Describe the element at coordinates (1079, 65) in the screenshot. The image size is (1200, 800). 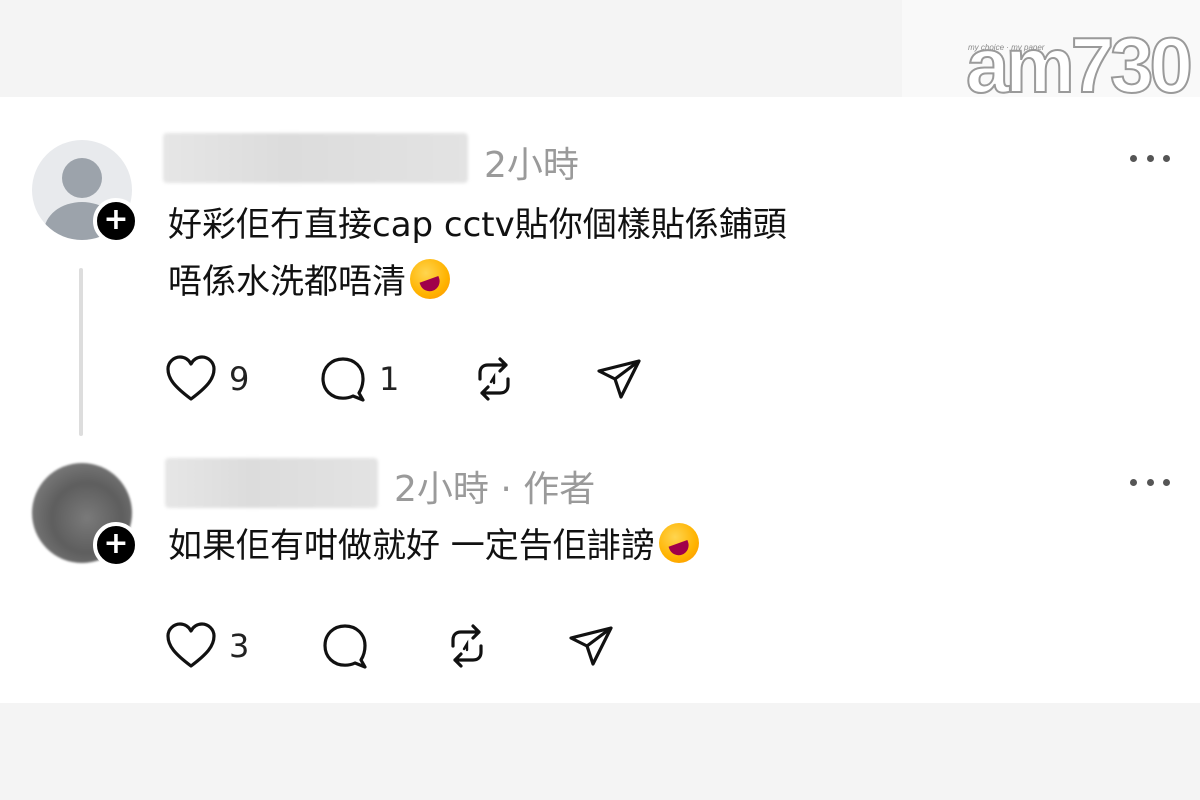
I see `logo-text: am730` at that location.